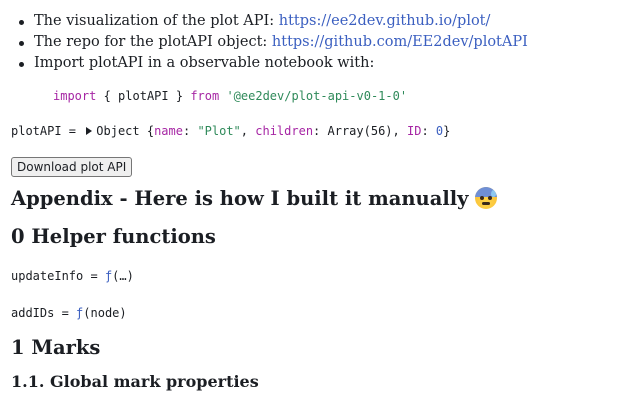 This screenshot has height=400, width=640. I want to click on update-info-cell: updateInfo = ƒ(…), so click(72, 276).